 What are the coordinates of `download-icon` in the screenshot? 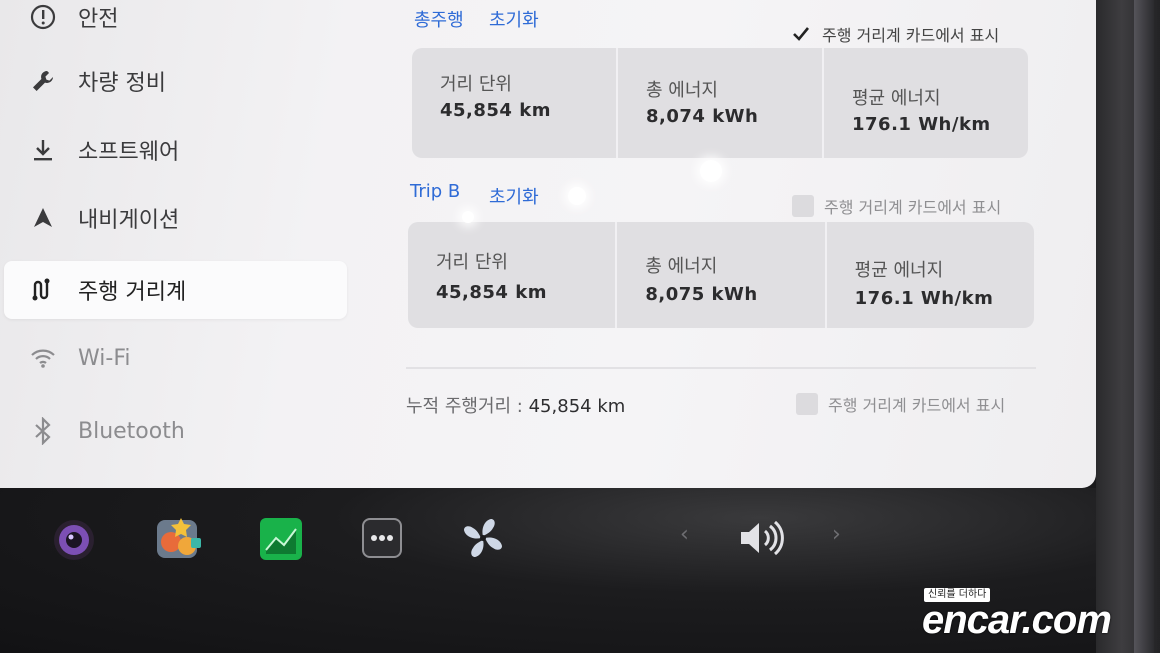 It's located at (43, 150).